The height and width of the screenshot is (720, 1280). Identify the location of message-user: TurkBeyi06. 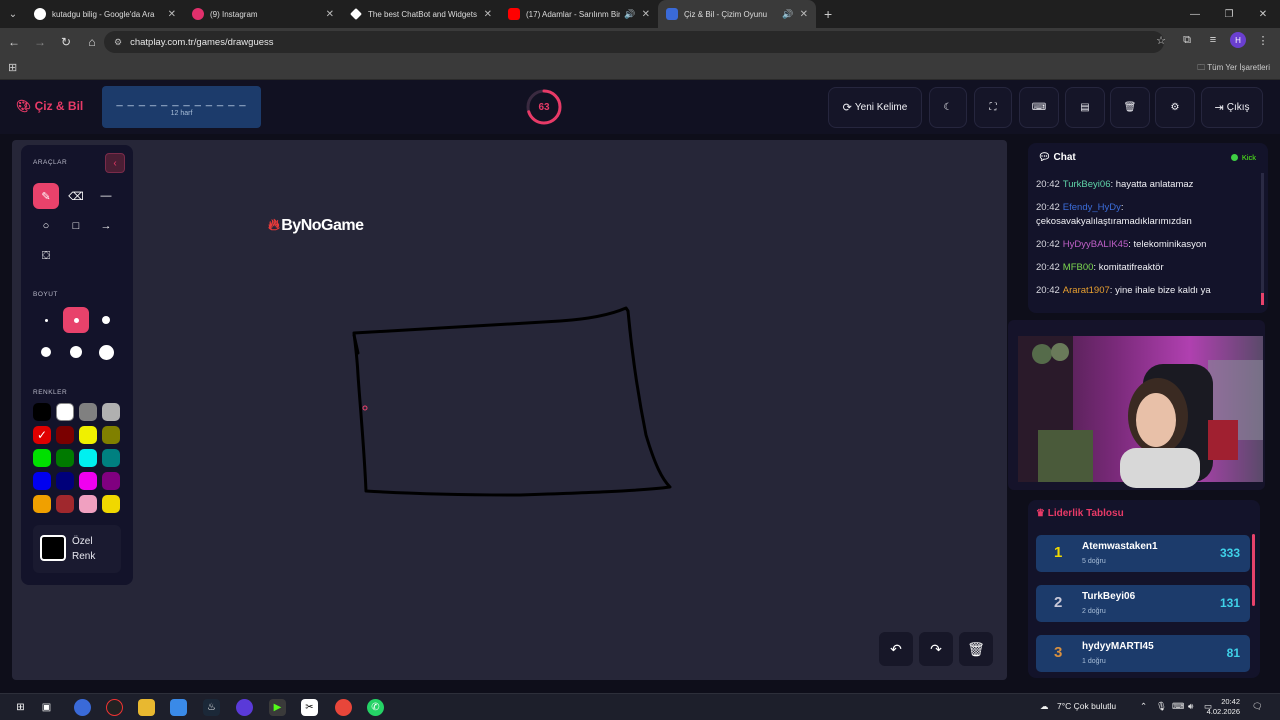
(1087, 184).